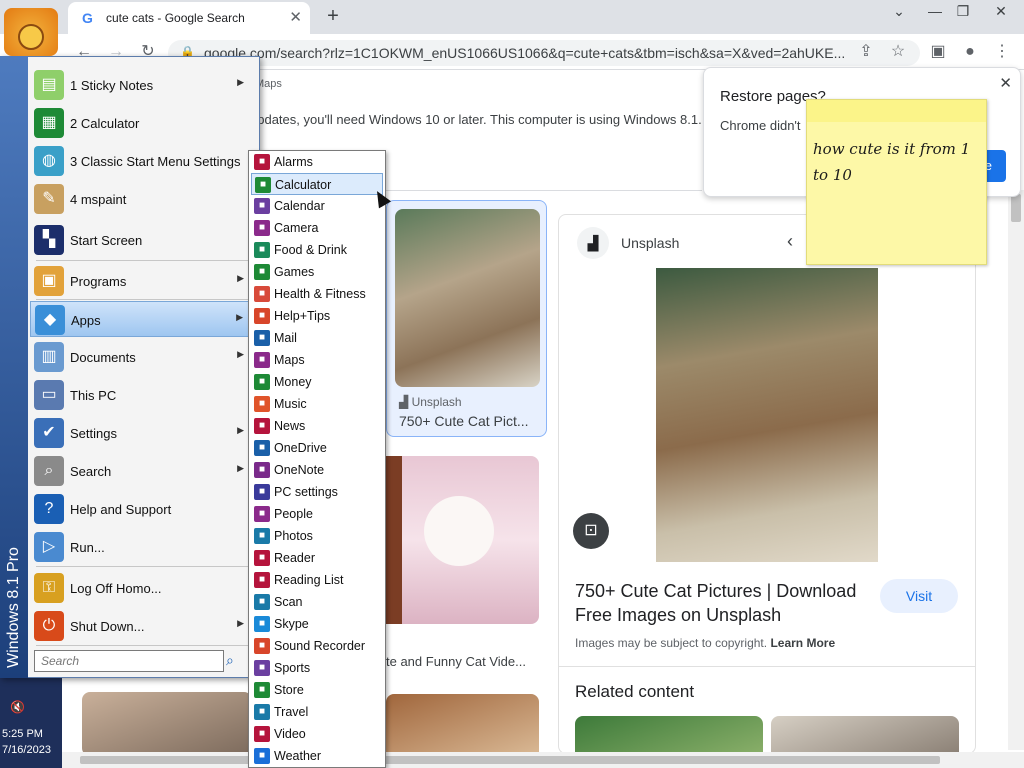  I want to click on app-item-label: Video, so click(290, 734).